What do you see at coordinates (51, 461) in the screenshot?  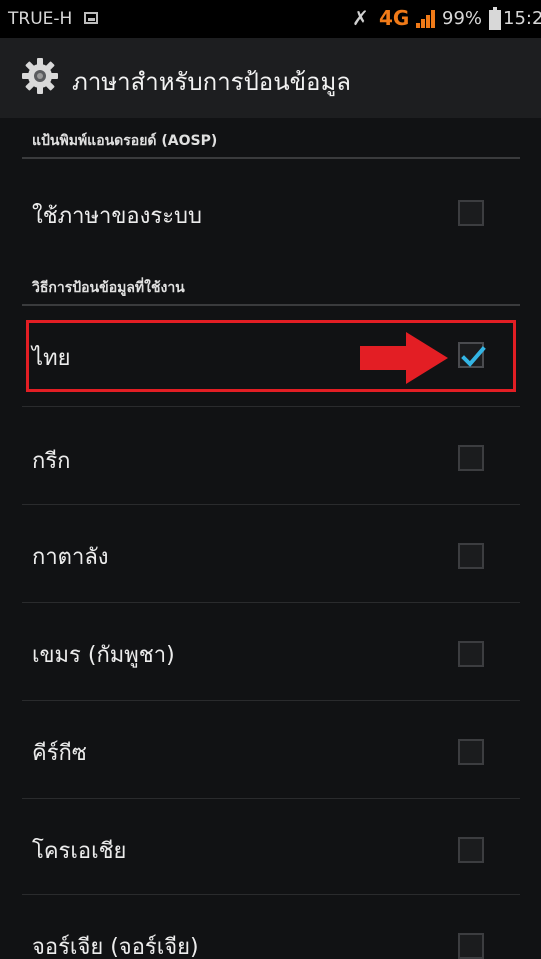 I see `list-item-label: กรีก` at bounding box center [51, 461].